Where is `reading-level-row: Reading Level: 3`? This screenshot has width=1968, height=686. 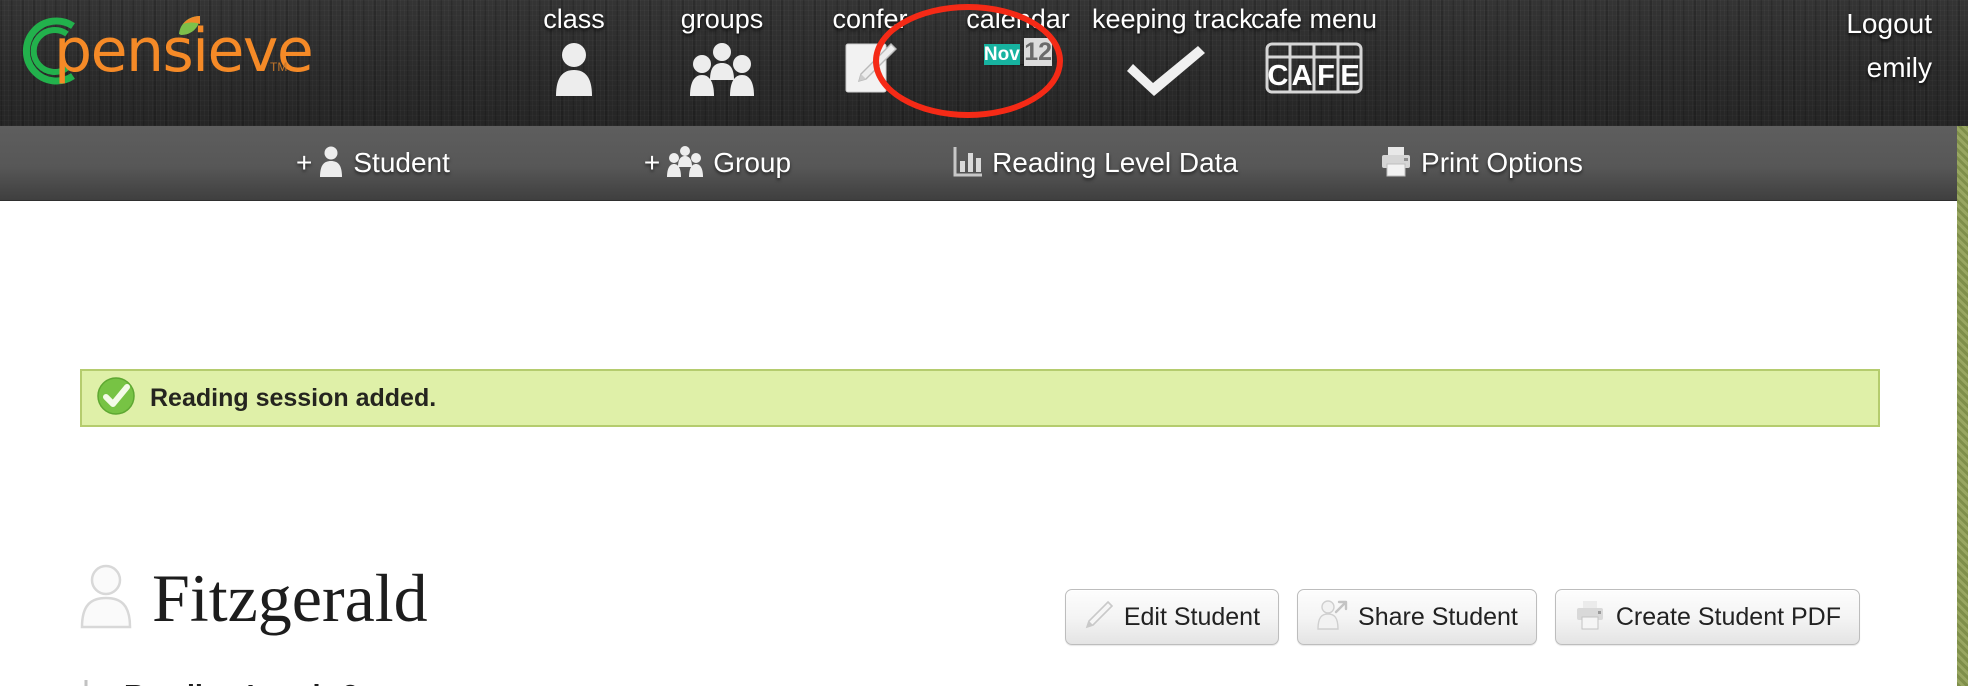 reading-level-row: Reading Level: 3 is located at coordinates (221, 682).